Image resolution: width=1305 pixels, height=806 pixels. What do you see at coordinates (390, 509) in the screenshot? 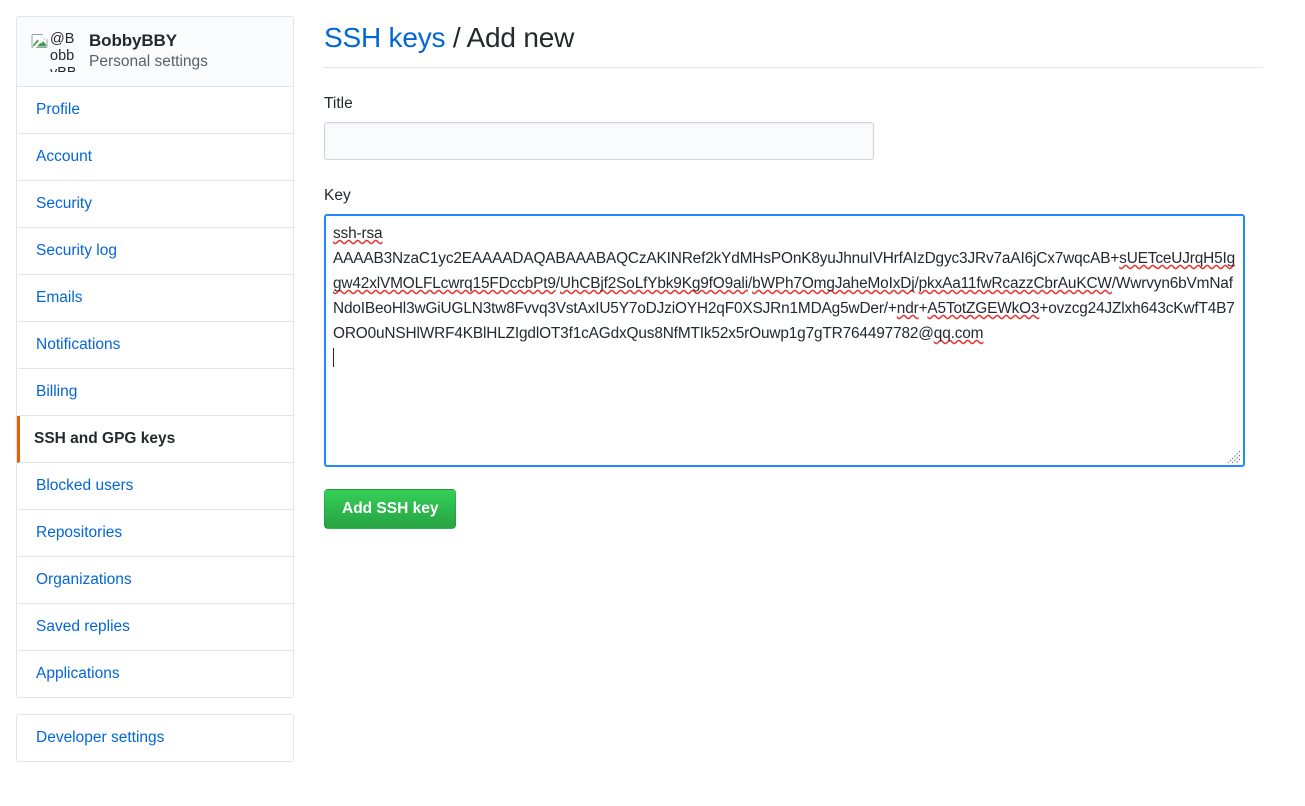
I see `add-ssh-key-button: Add SSH key` at bounding box center [390, 509].